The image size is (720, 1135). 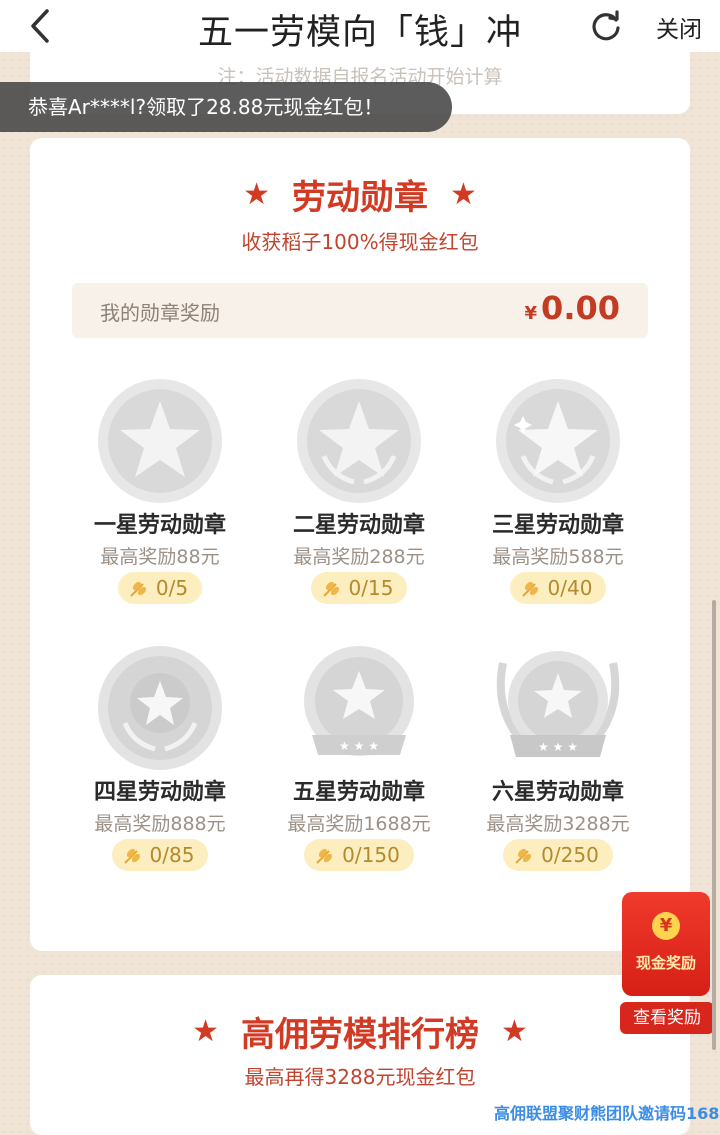 I want to click on medal-progress-value: 0/250, so click(x=570, y=855).